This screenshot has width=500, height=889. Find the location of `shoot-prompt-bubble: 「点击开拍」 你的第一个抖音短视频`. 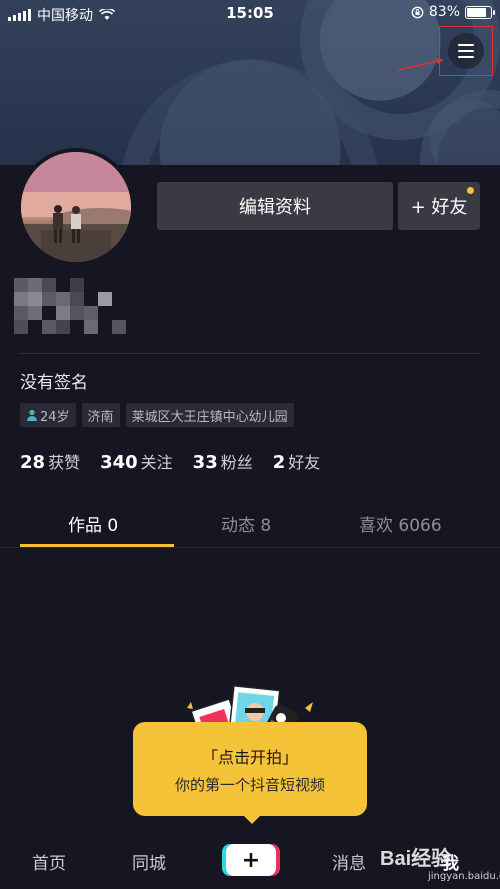

shoot-prompt-bubble: 「点击开拍」 你的第一个抖音短视频 is located at coordinates (250, 773).